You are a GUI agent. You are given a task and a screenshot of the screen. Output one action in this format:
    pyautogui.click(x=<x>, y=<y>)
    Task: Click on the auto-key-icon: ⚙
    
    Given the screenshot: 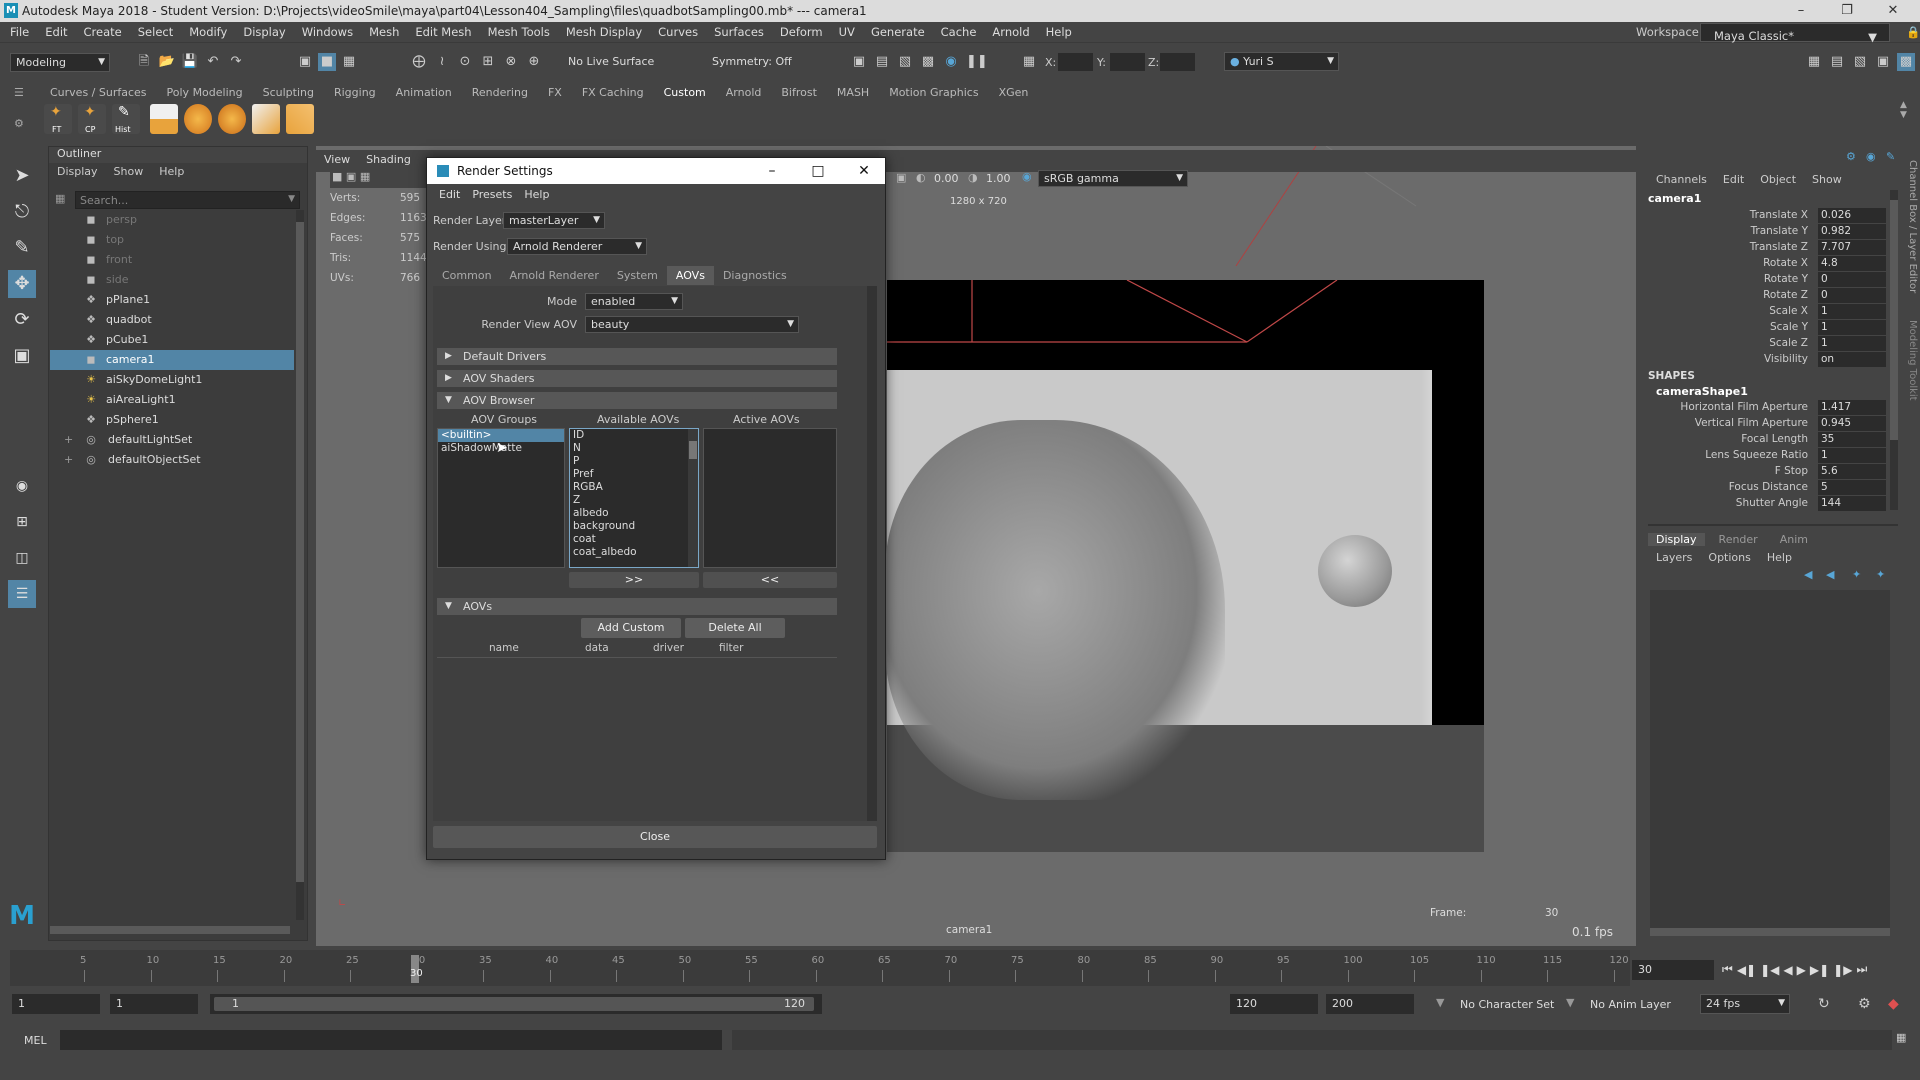 What is the action you would take?
    pyautogui.click(x=1864, y=1004)
    